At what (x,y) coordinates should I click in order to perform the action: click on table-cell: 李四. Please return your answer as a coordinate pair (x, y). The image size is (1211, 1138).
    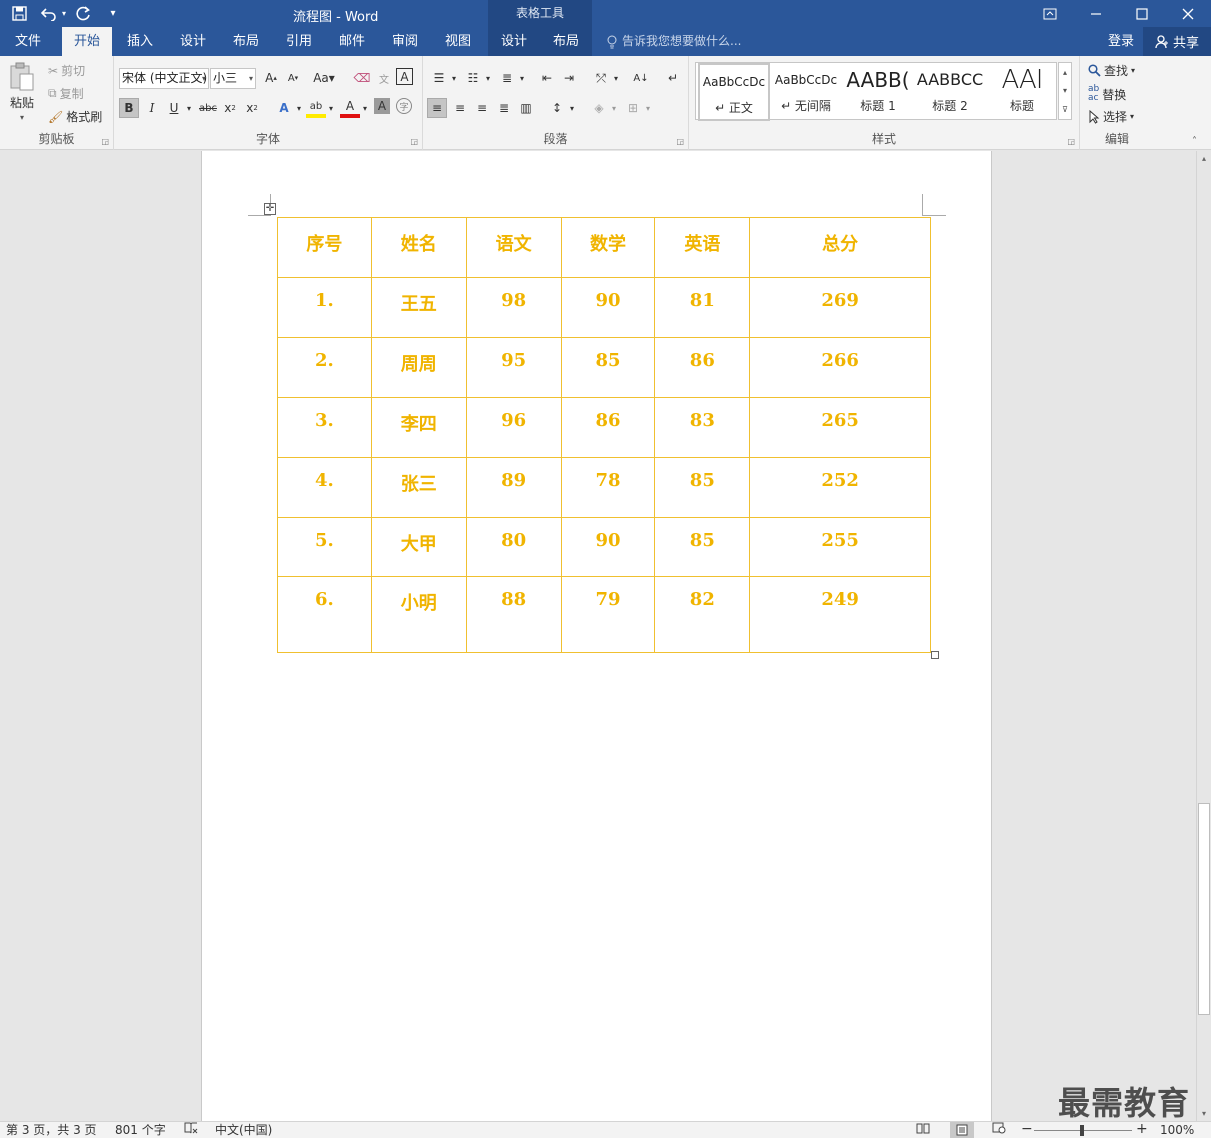
    Looking at the image, I should click on (418, 427).